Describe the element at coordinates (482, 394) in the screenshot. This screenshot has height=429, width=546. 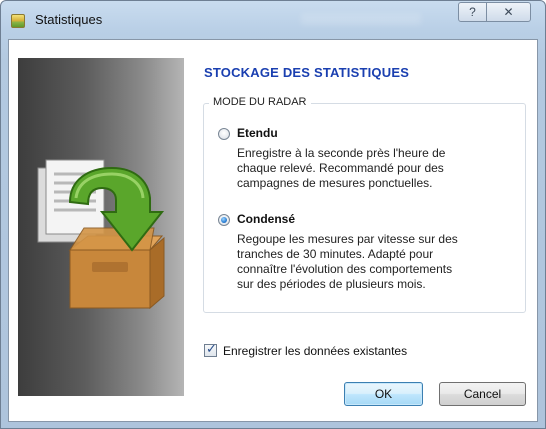
I see `cancel-button: Cancel` at that location.